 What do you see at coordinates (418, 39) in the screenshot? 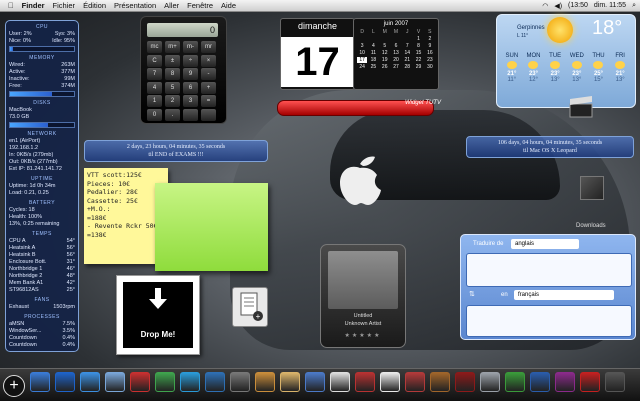
I see `calendar-day-cell: 1` at bounding box center [418, 39].